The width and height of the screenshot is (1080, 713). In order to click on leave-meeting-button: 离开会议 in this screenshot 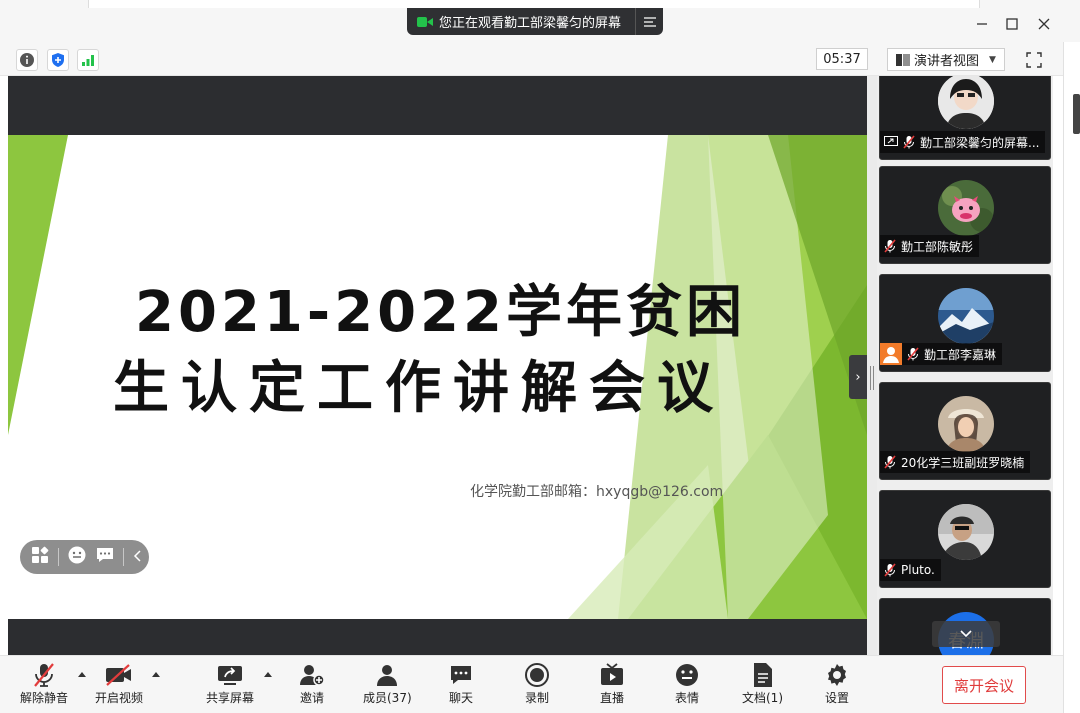, I will do `click(984, 685)`.